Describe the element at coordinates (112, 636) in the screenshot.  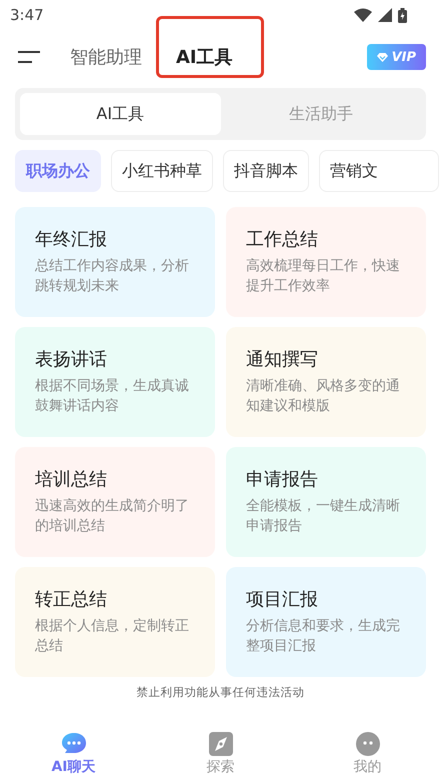
I see `card-description: 根据个人信息，定制转正总结` at that location.